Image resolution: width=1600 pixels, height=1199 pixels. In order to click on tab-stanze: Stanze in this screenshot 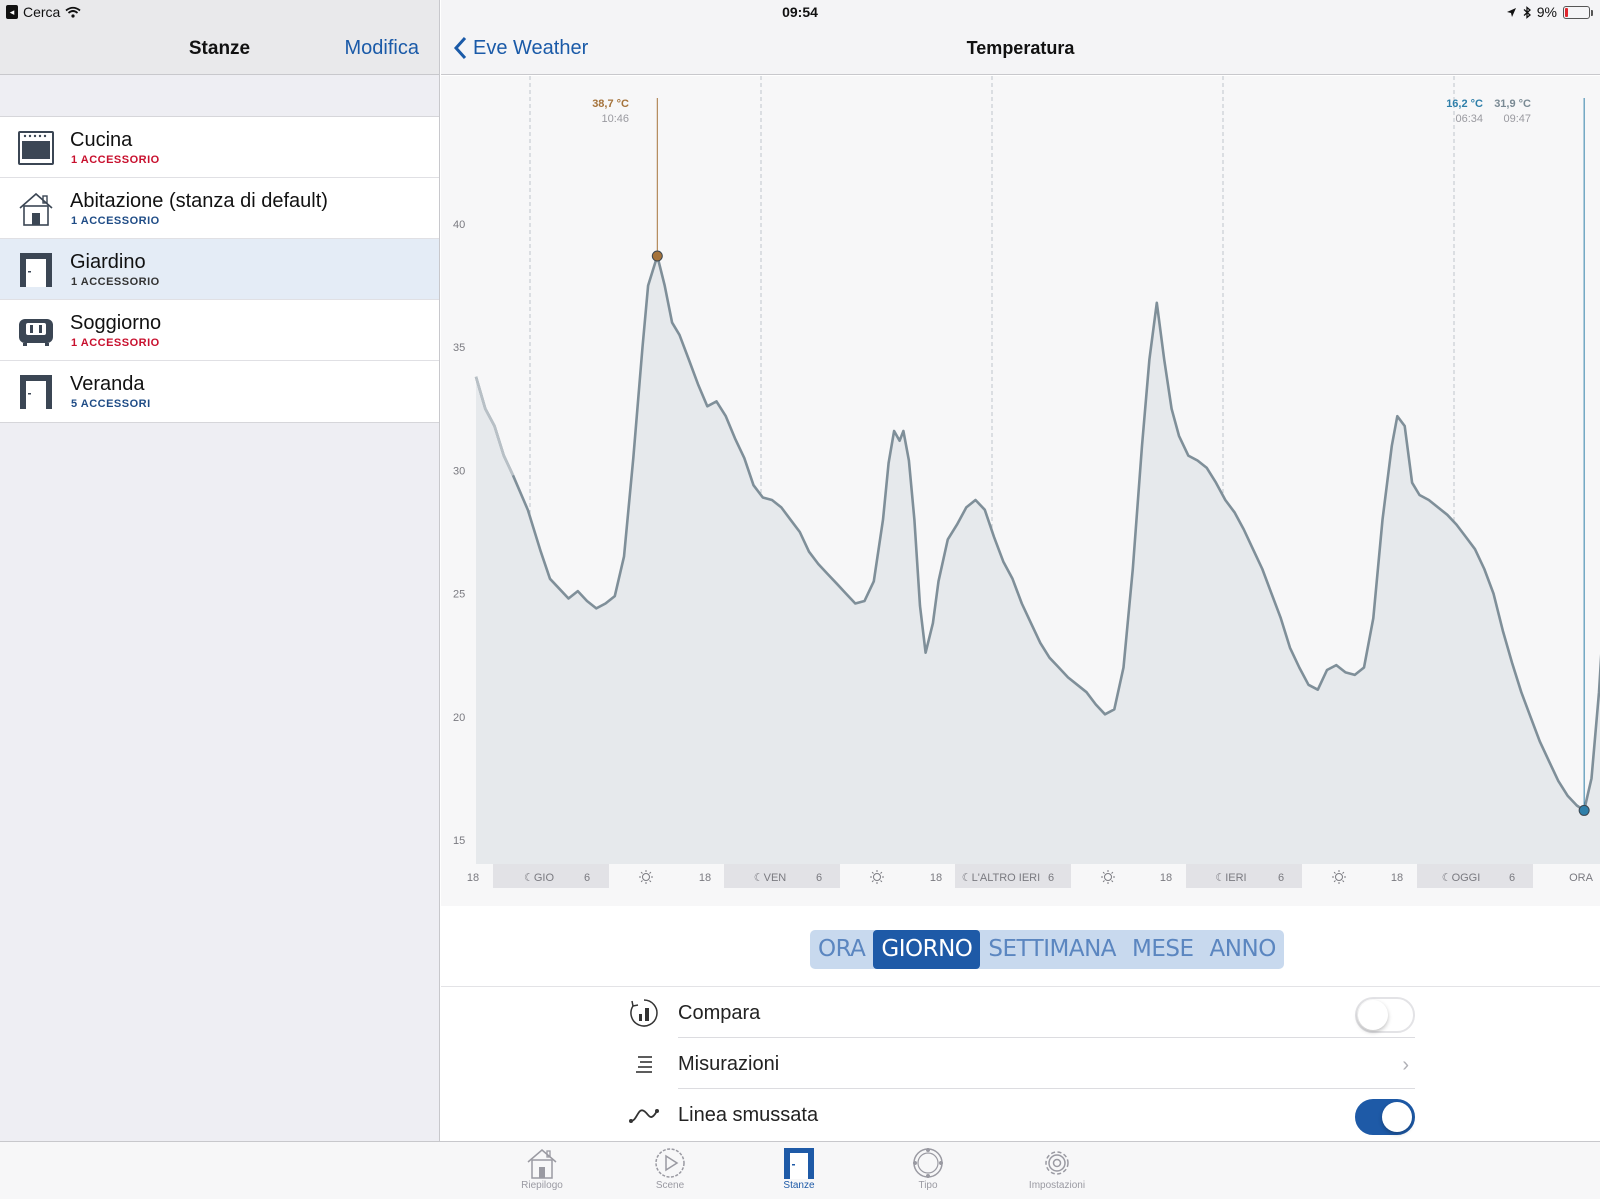, I will do `click(799, 1171)`.